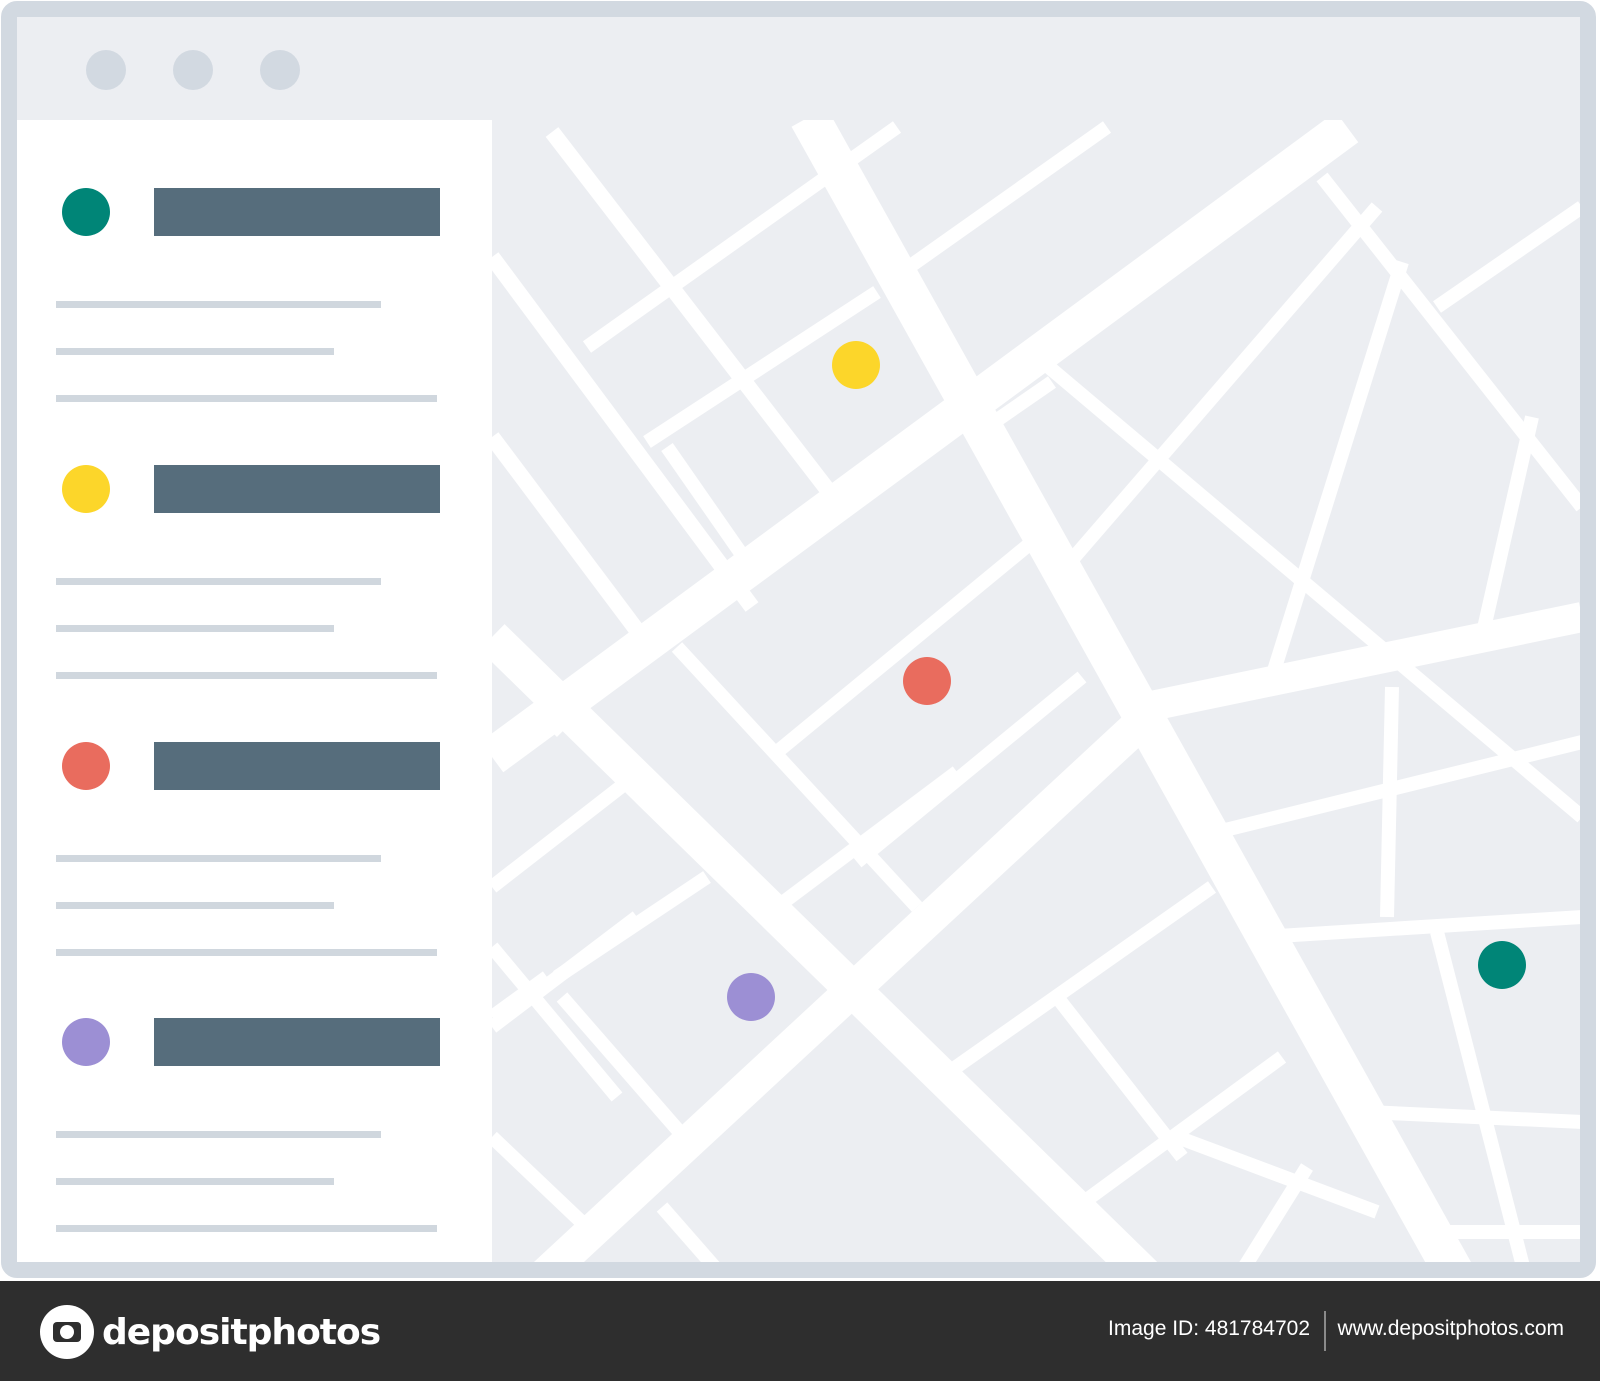 Image resolution: width=1600 pixels, height=1381 pixels. What do you see at coordinates (241, 1332) in the screenshot?
I see `brand-name: depositphotos` at bounding box center [241, 1332].